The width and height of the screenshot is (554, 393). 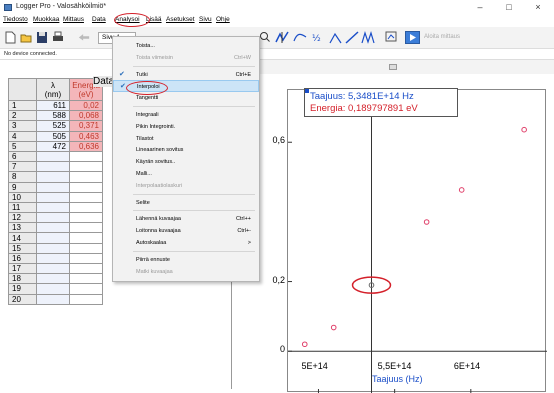 I want to click on lambda-cell: 505, so click(x=53, y=136).